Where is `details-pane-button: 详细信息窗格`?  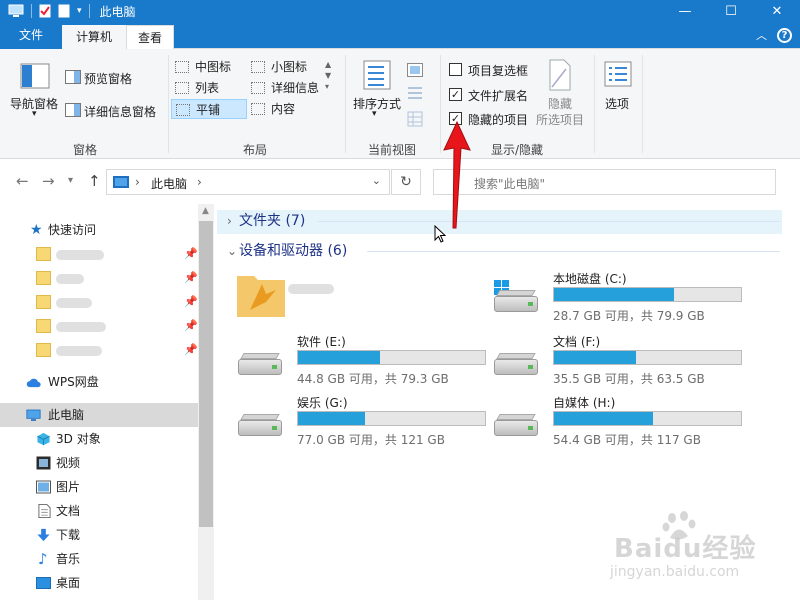
details-pane-button: 详细信息窗格 is located at coordinates (120, 111).